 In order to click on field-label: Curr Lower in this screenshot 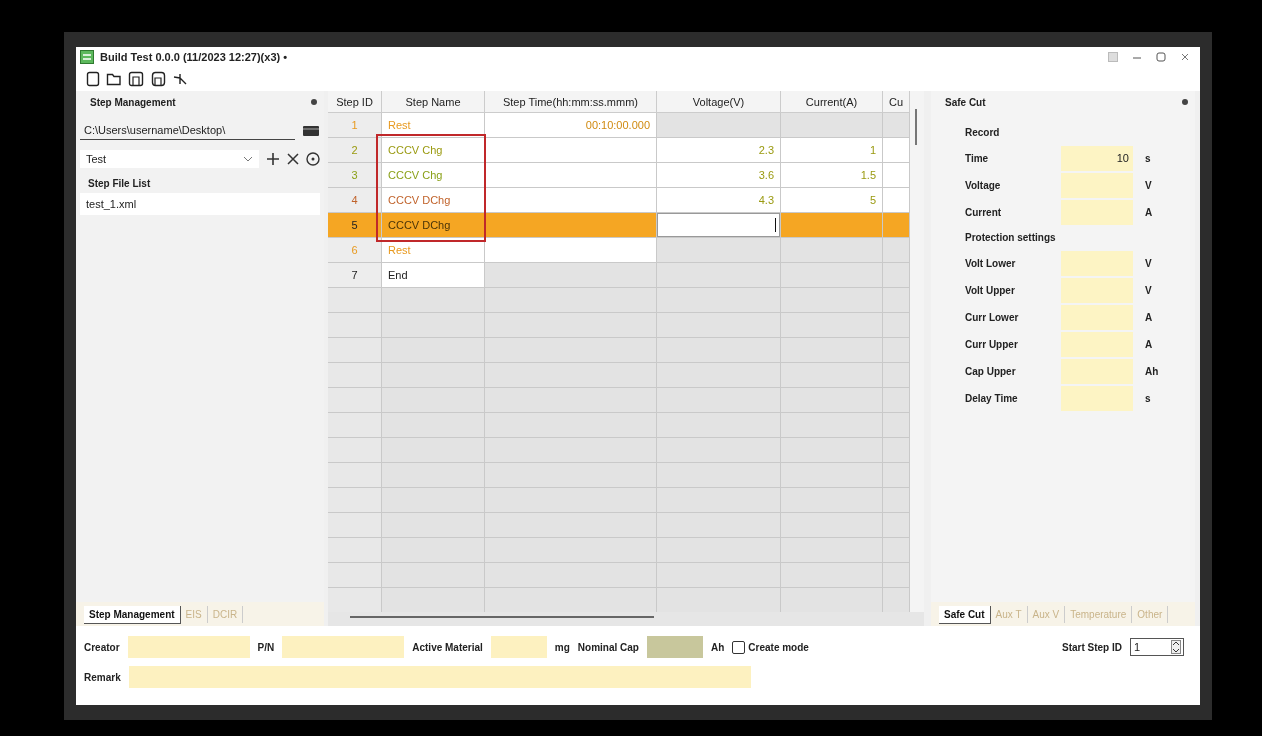, I will do `click(992, 317)`.